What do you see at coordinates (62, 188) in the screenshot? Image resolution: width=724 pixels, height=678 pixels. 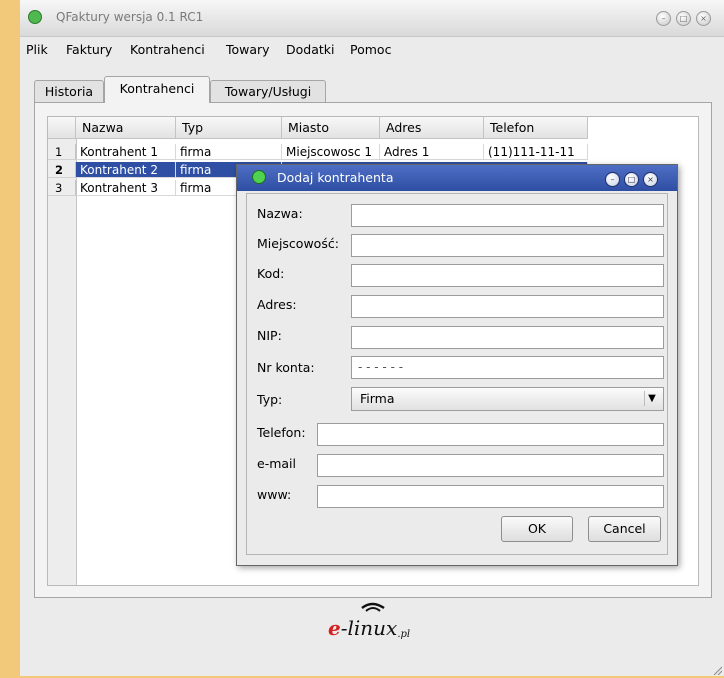 I see `row-number: 3` at bounding box center [62, 188].